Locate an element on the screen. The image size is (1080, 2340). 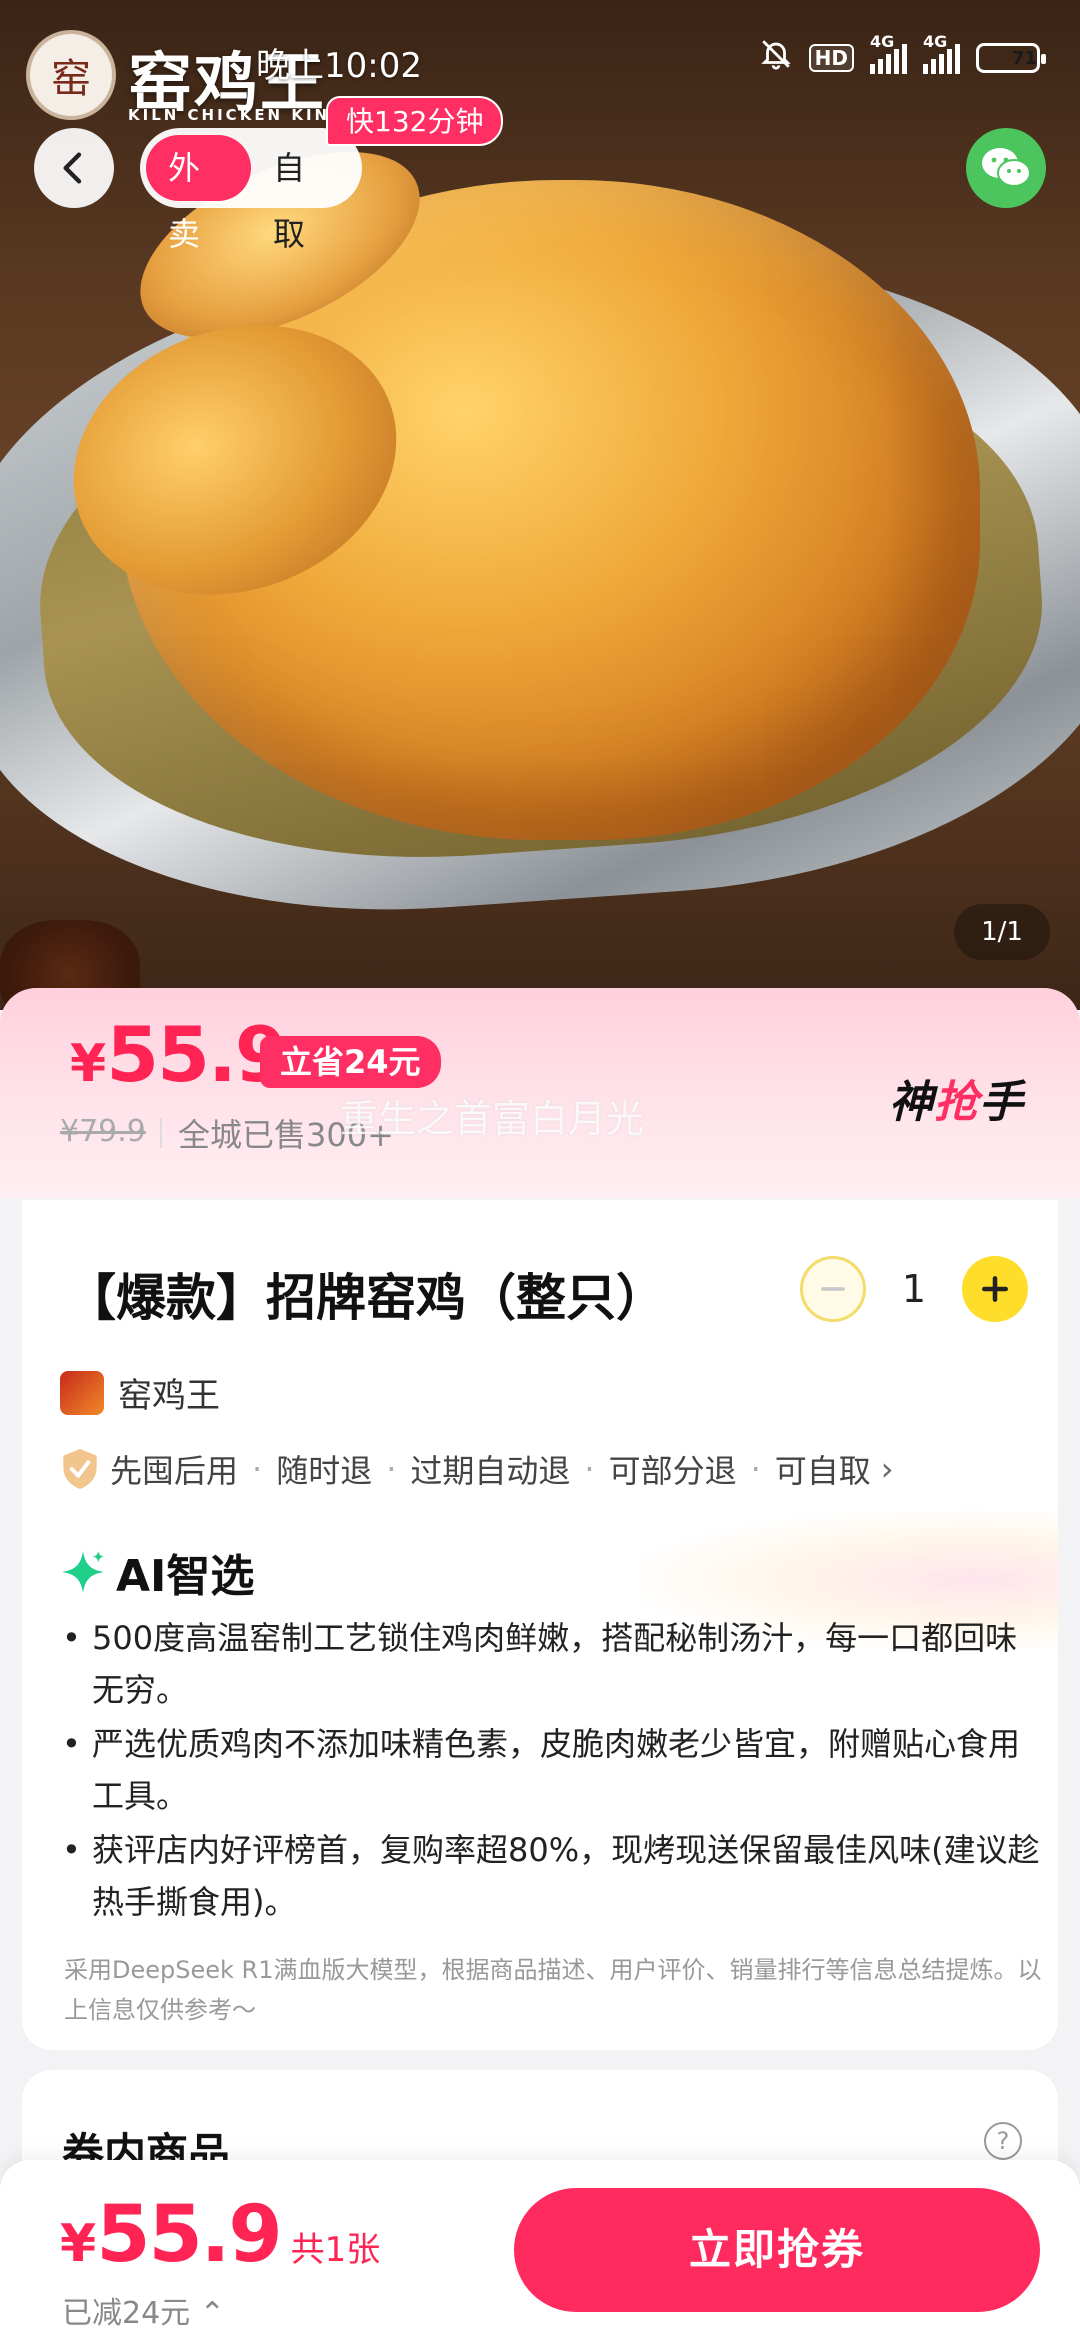
grab-coupon-button: 立即抢券 is located at coordinates (777, 2250).